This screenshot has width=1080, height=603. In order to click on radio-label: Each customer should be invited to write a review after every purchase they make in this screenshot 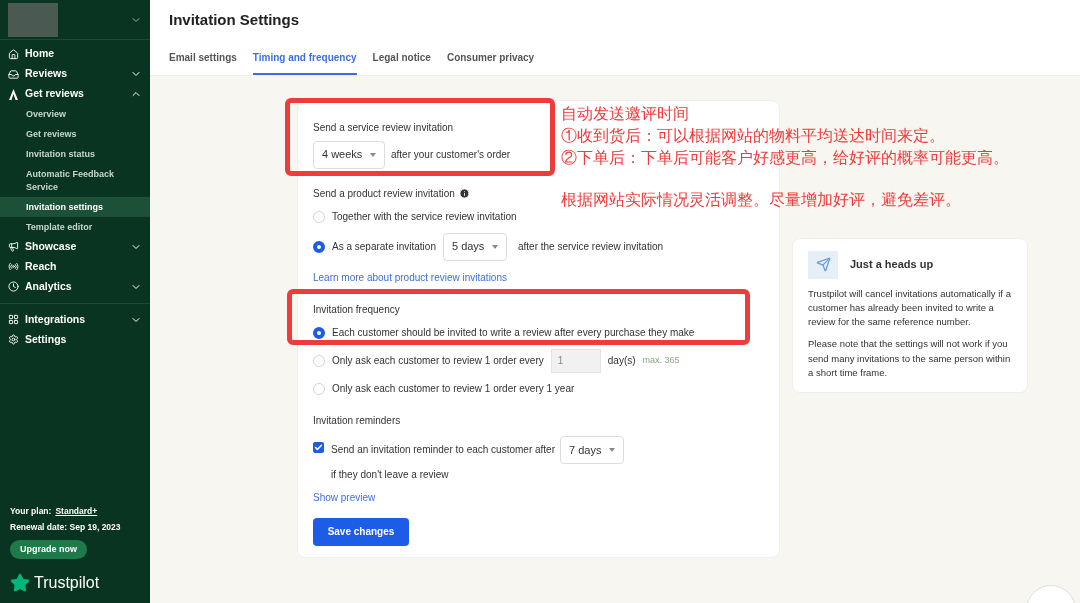, I will do `click(513, 333)`.